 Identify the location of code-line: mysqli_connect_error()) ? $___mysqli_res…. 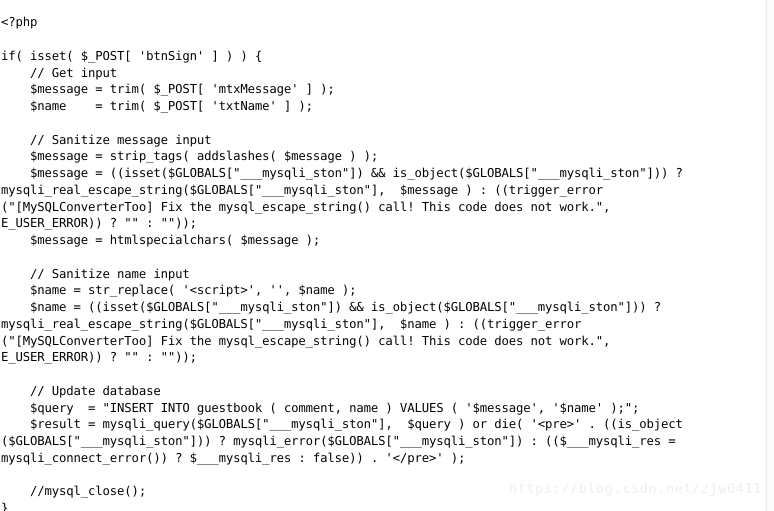
(233, 457).